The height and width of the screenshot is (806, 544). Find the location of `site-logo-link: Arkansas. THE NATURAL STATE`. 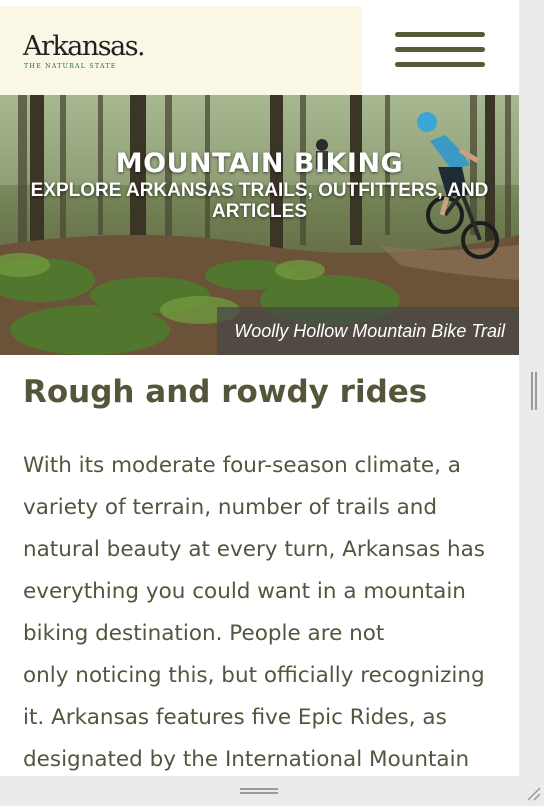

site-logo-link: Arkansas. THE NATURAL STATE is located at coordinates (181, 50).